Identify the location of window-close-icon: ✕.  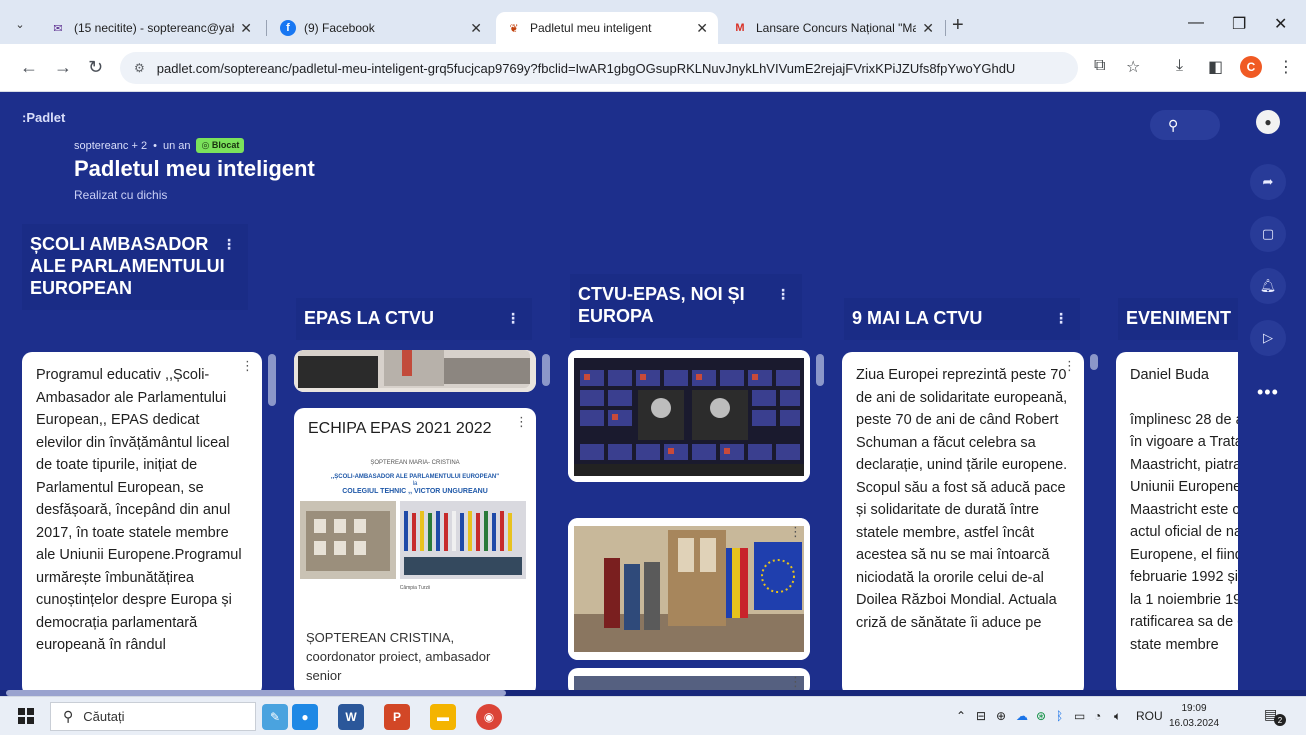
(1280, 24).